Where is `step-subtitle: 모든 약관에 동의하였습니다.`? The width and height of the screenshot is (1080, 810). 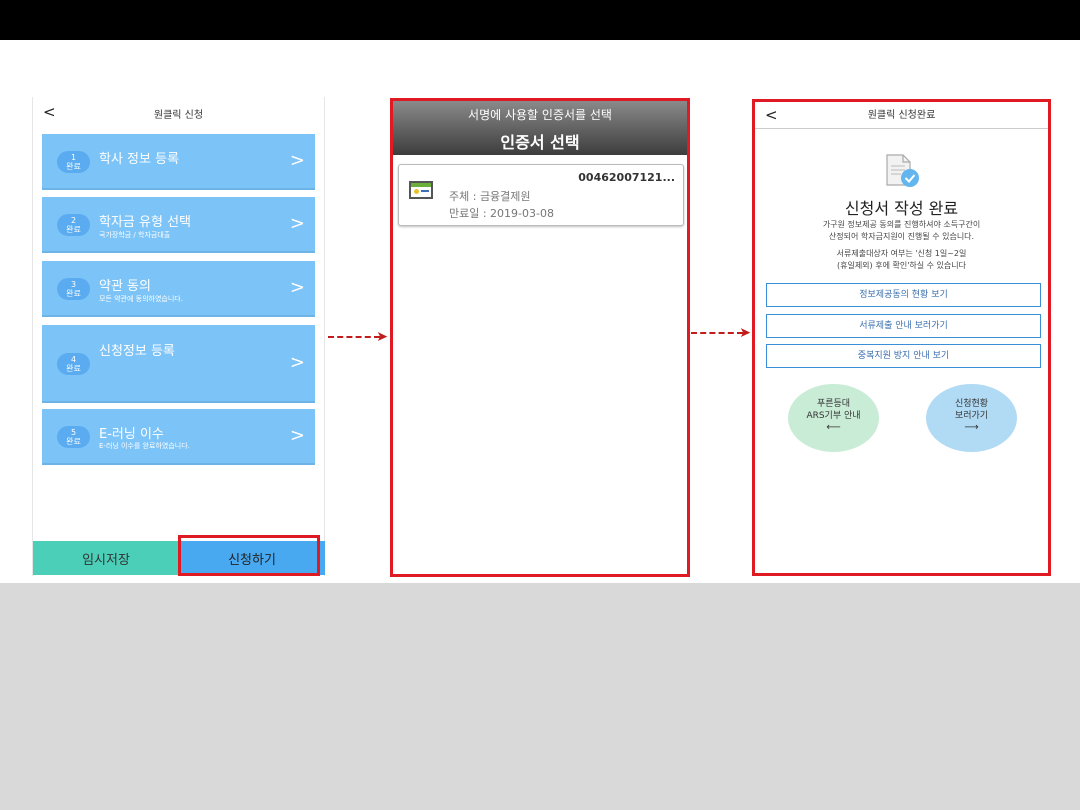
step-subtitle: 모든 약관에 동의하였습니다. is located at coordinates (141, 299).